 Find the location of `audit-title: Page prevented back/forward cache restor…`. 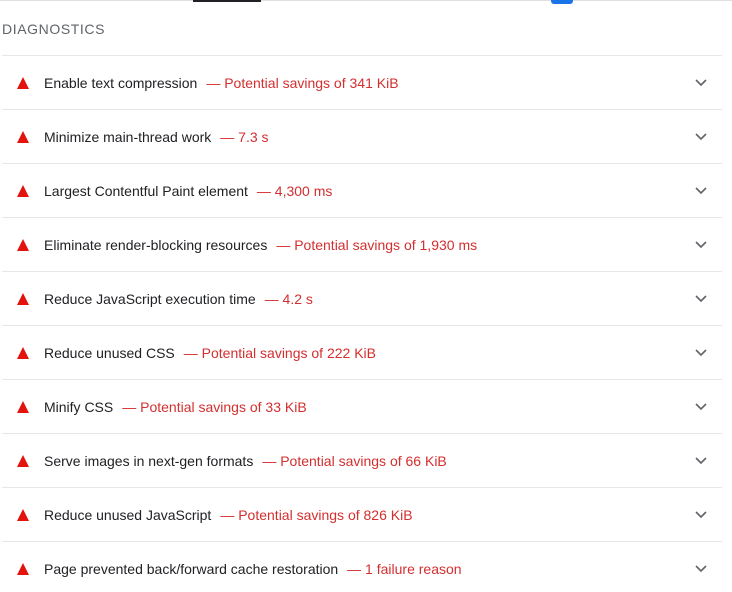

audit-title: Page prevented back/forward cache restor… is located at coordinates (191, 568).